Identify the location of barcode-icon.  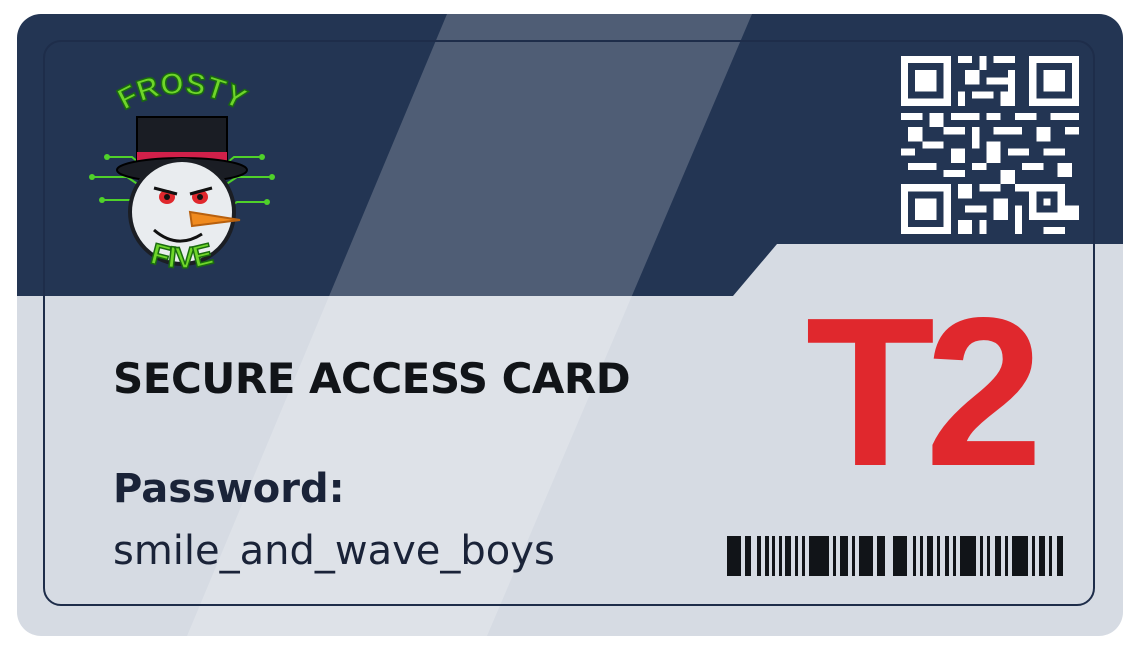
(895, 556).